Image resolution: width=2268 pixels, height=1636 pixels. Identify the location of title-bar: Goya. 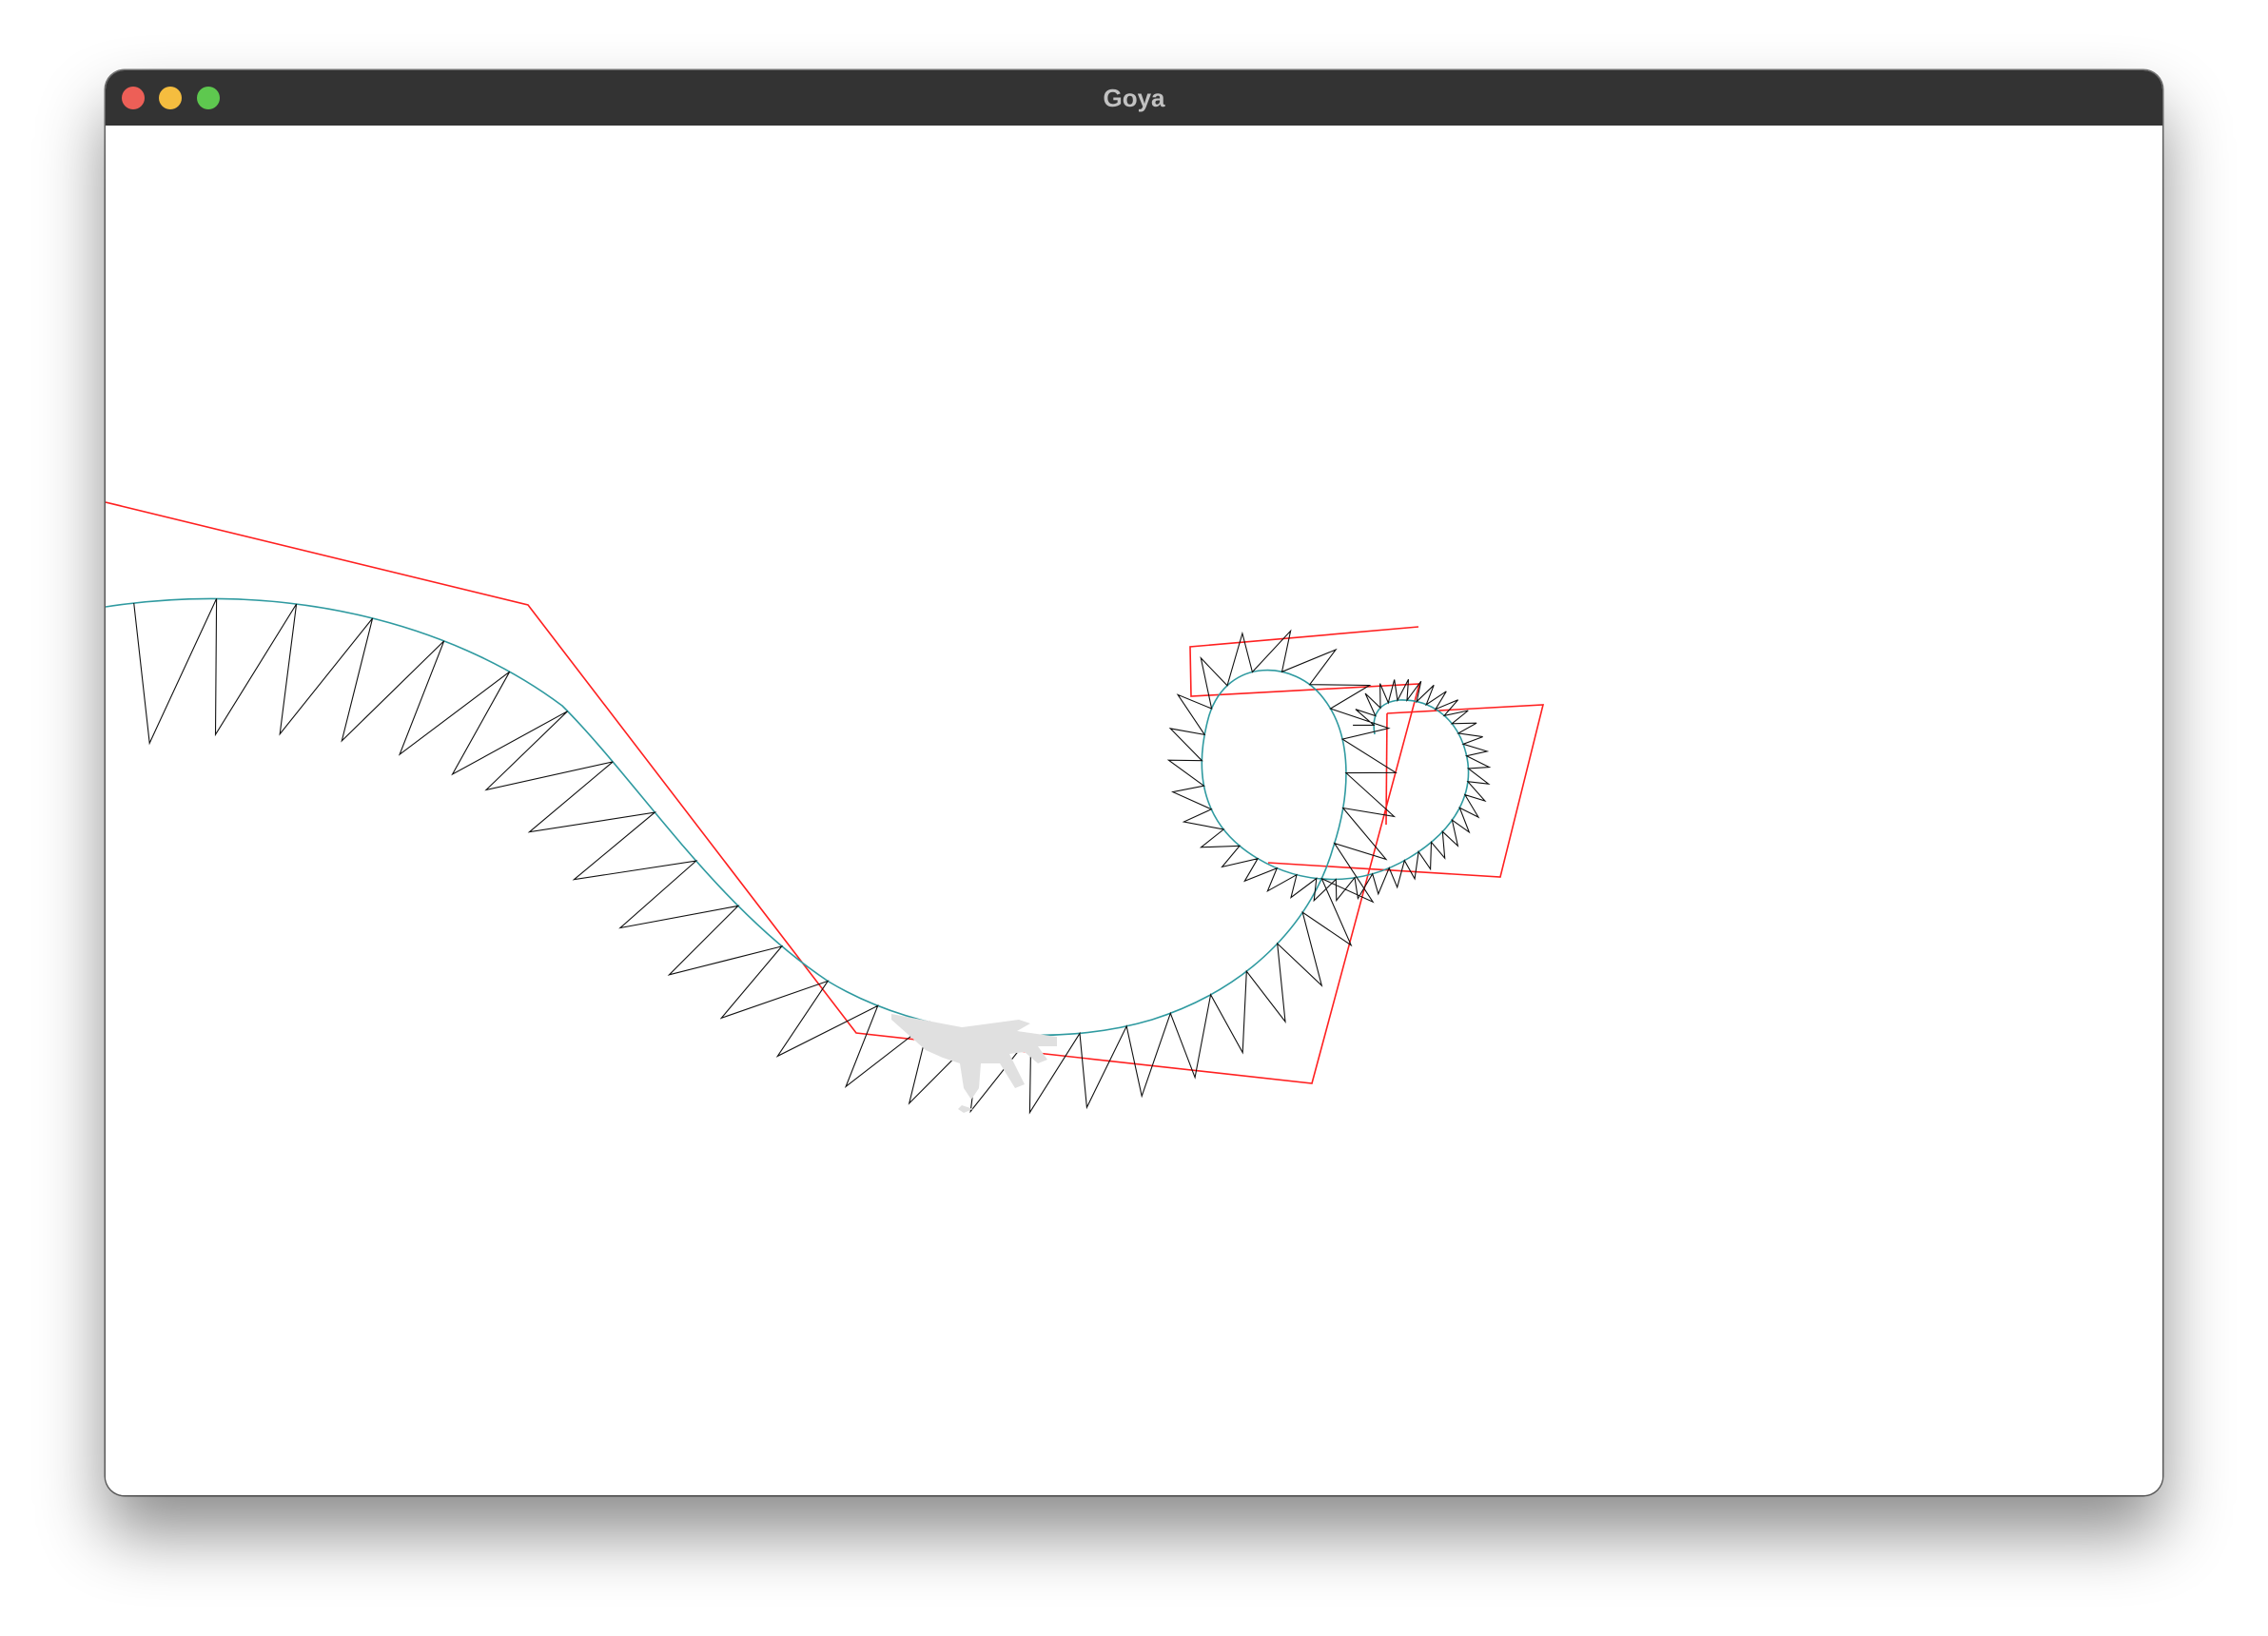
(1134, 98).